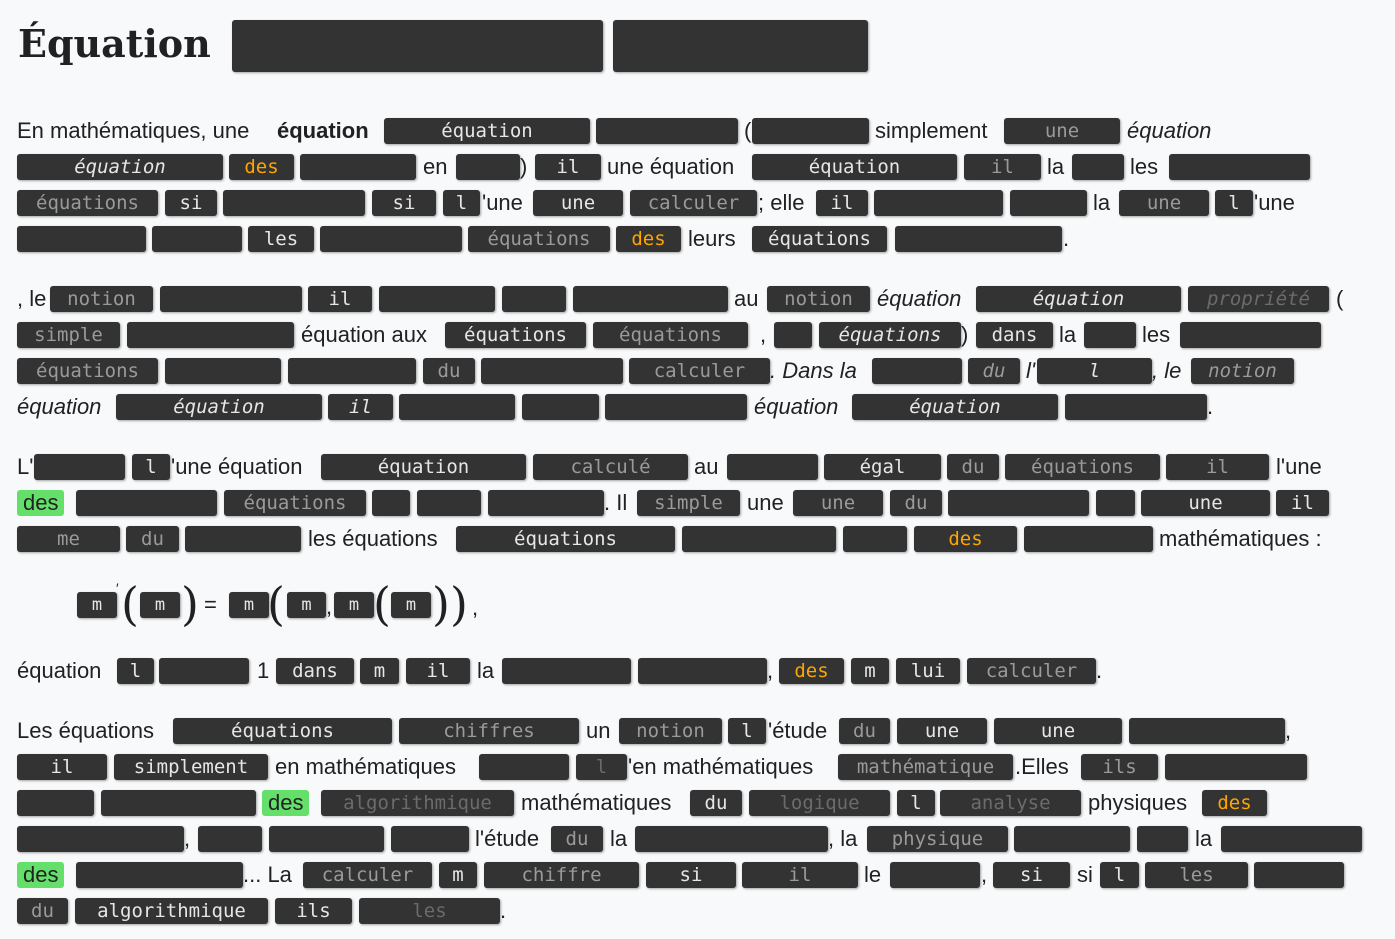 Image resolution: width=1395 pixels, height=939 pixels. What do you see at coordinates (882, 467) in the screenshot?
I see `word-tile: égal` at bounding box center [882, 467].